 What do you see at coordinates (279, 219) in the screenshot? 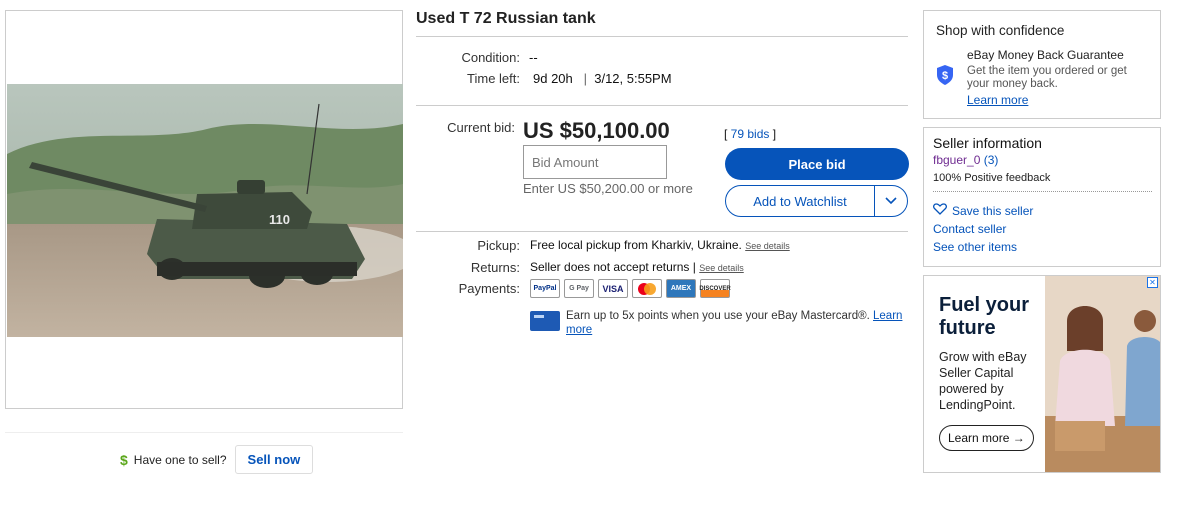
I see `tank-marking: 110` at bounding box center [279, 219].